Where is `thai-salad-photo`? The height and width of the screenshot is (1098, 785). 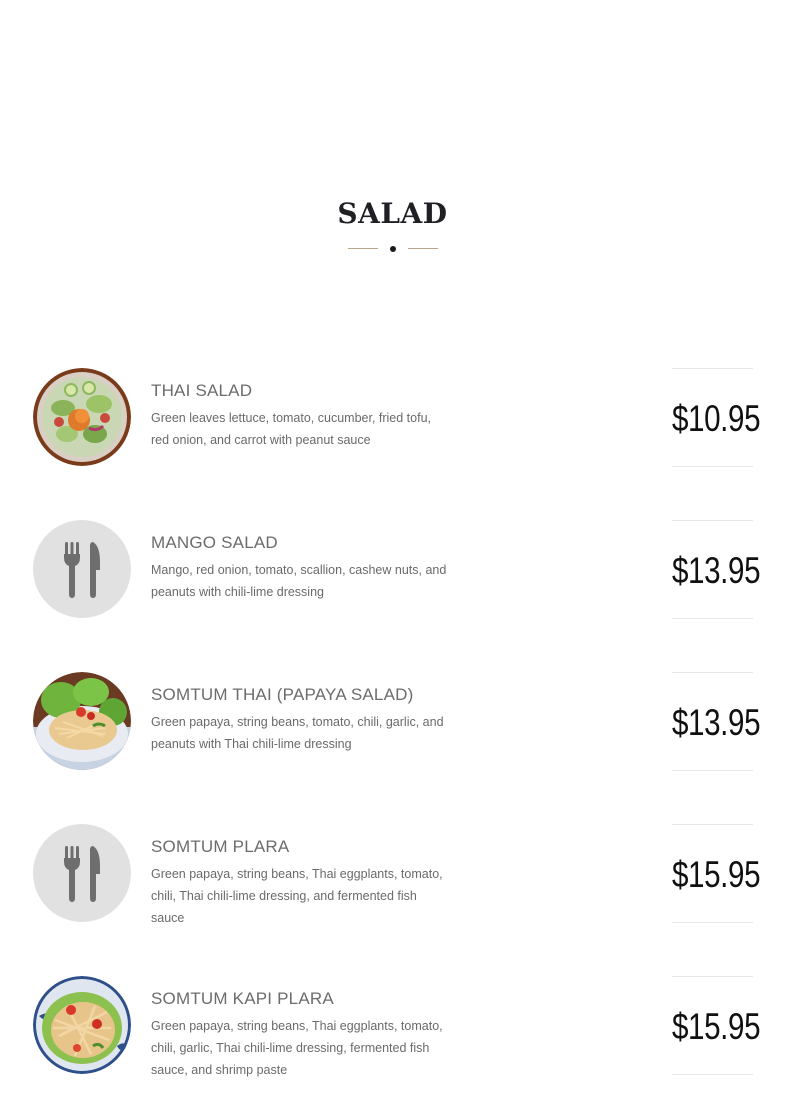 thai-salad-photo is located at coordinates (82, 417).